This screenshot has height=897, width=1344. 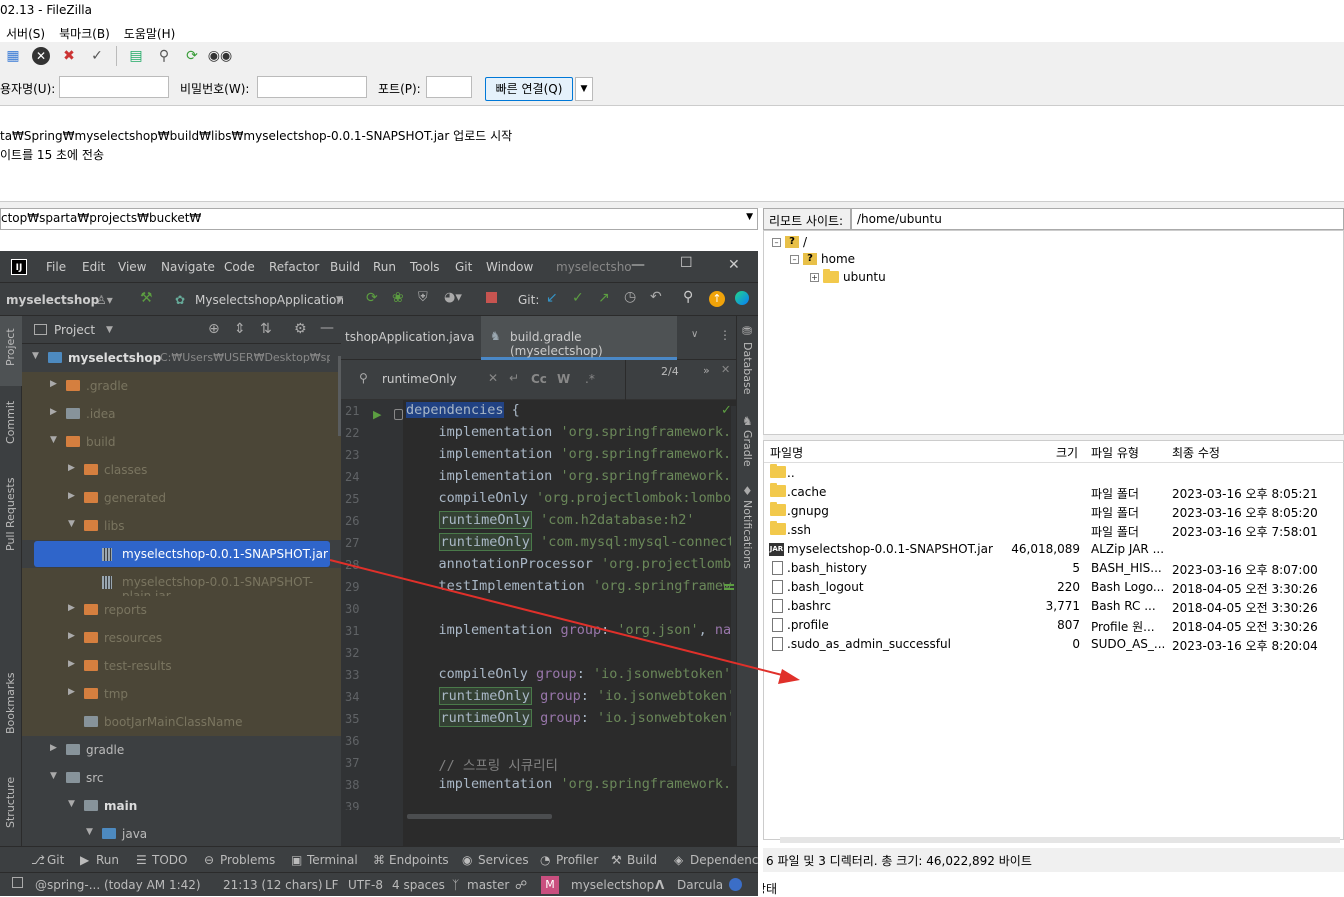 What do you see at coordinates (742, 298) in the screenshot?
I see `jetbrains-icon` at bounding box center [742, 298].